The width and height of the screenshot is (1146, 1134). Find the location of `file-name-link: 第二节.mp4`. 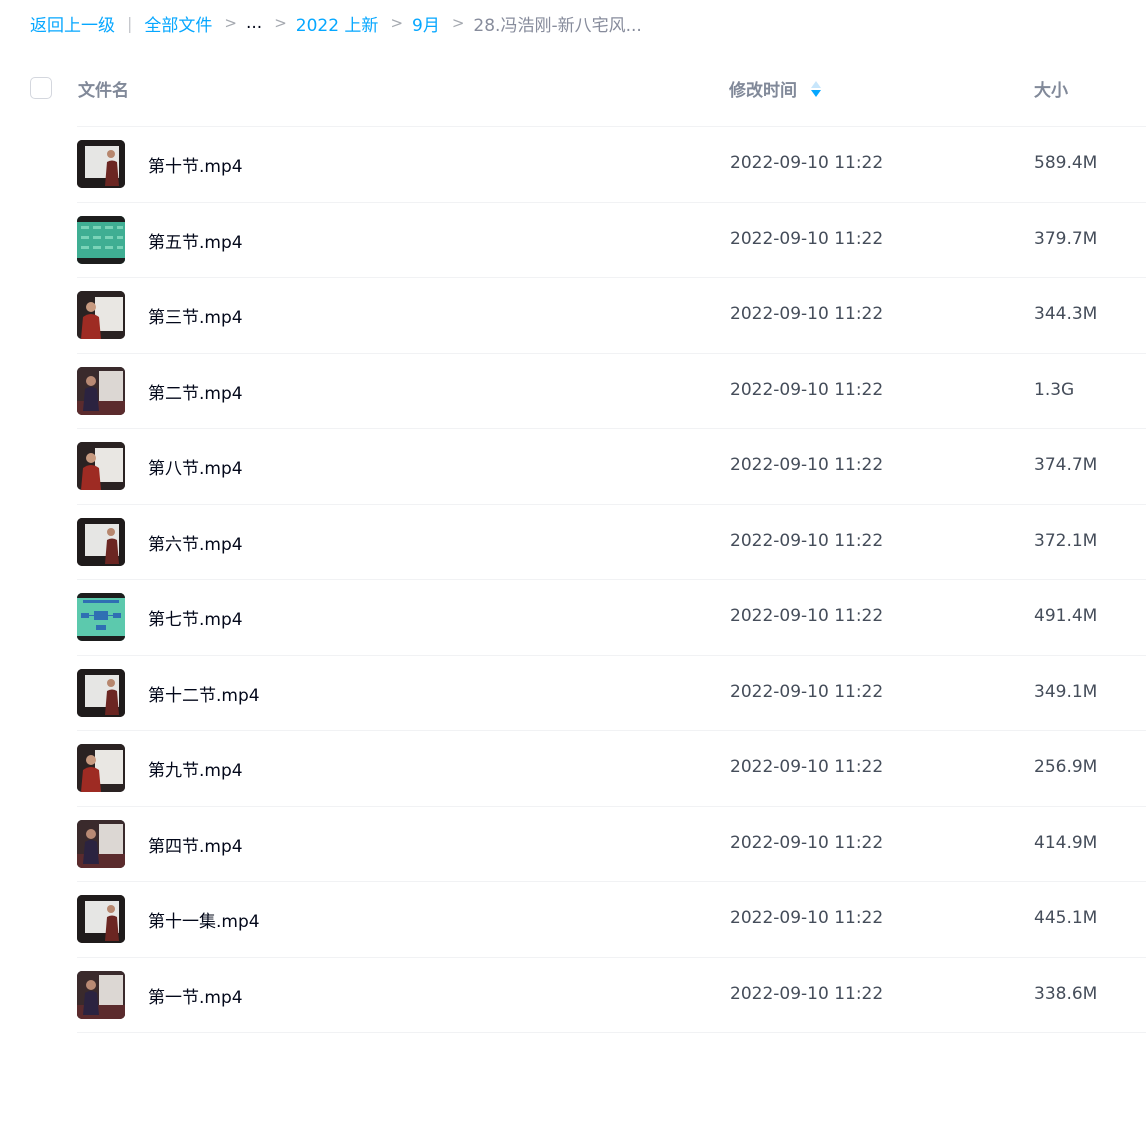

file-name-link: 第二节.mp4 is located at coordinates (195, 391).